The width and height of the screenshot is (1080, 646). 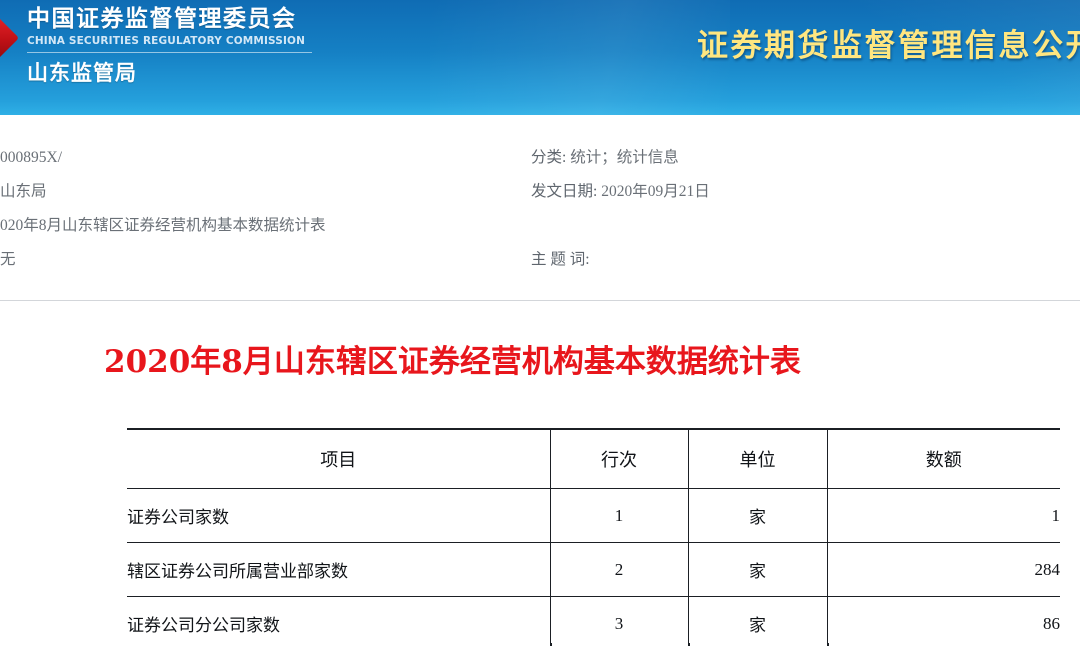 What do you see at coordinates (166, 41) in the screenshot?
I see `organization-name-en: CHINA SECURITIES REGULATORY COMMISSION` at bounding box center [166, 41].